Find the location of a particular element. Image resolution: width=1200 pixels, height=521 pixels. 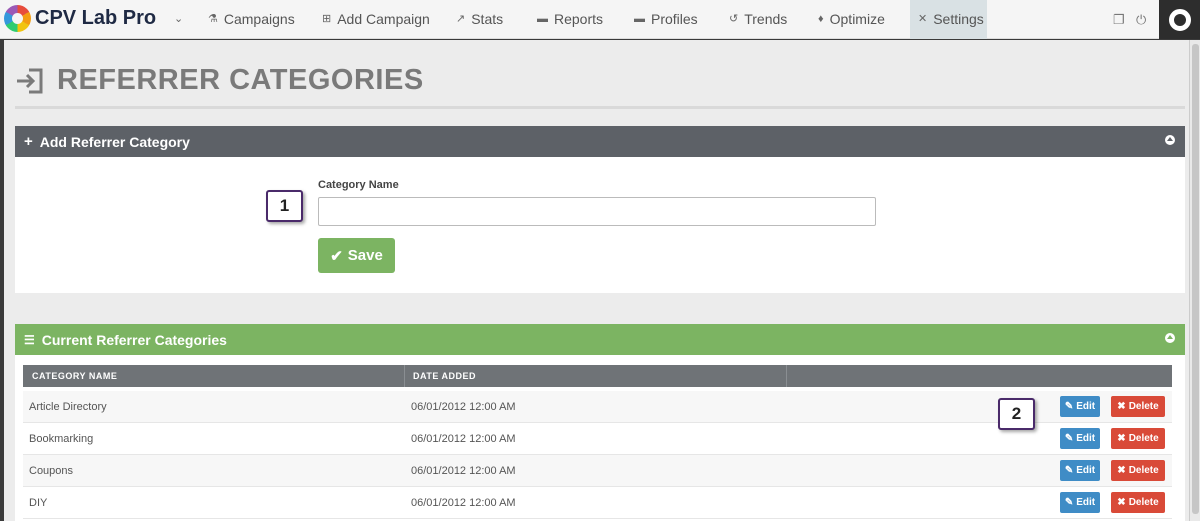

category-name-input is located at coordinates (597, 211).